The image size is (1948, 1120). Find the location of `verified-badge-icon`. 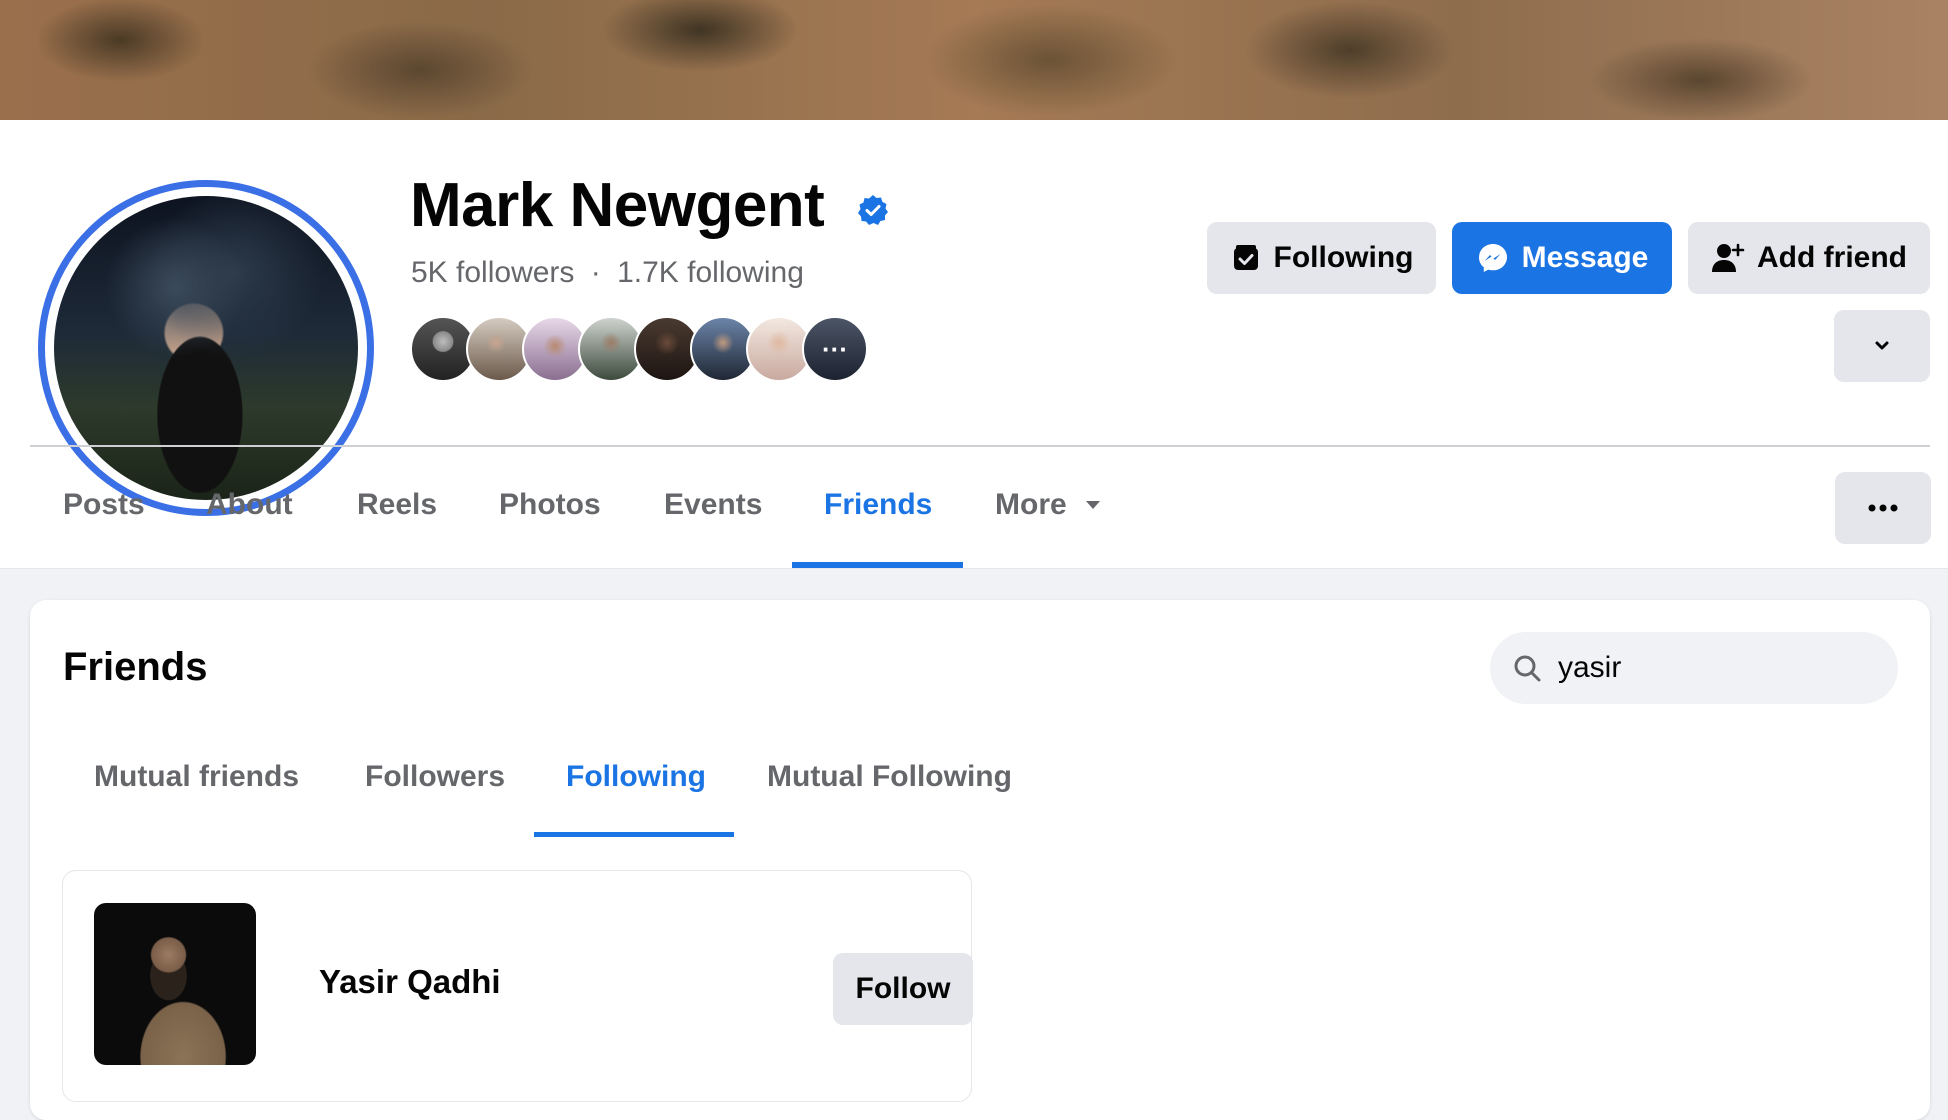

verified-badge-icon is located at coordinates (873, 210).